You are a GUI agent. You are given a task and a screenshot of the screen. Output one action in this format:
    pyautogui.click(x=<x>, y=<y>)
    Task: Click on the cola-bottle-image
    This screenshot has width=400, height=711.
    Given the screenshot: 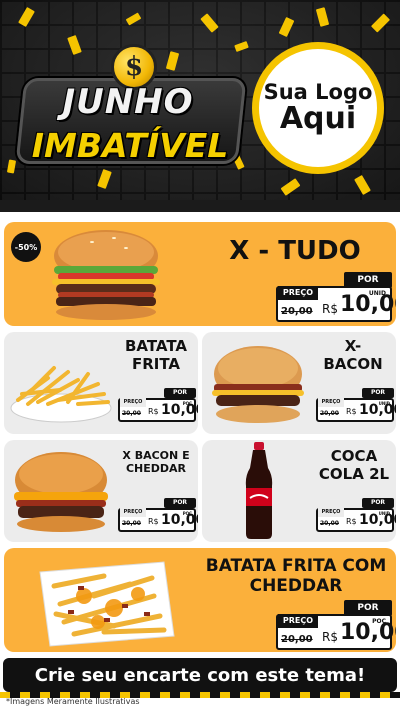 What is the action you would take?
    pyautogui.click(x=259, y=490)
    